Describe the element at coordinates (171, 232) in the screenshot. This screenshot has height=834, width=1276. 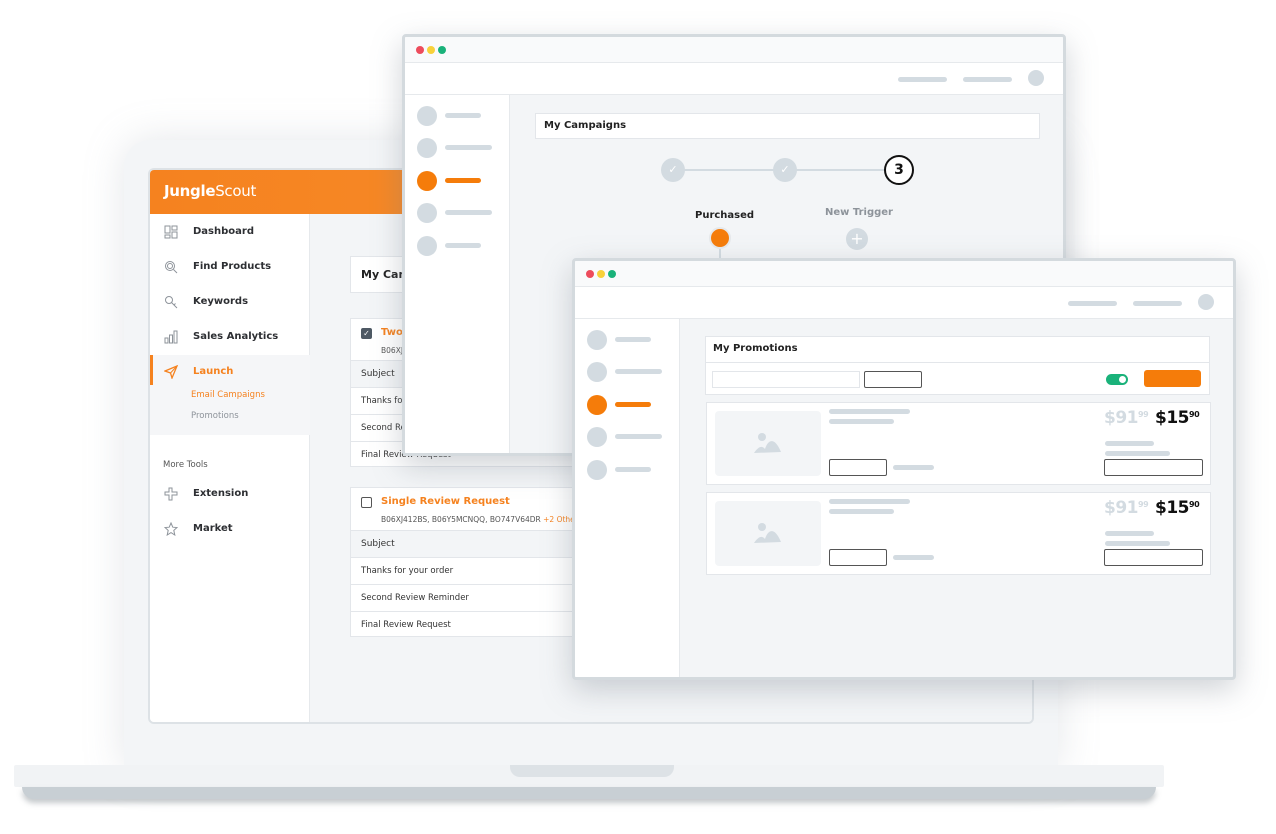
I see `dashboard-icon` at that location.